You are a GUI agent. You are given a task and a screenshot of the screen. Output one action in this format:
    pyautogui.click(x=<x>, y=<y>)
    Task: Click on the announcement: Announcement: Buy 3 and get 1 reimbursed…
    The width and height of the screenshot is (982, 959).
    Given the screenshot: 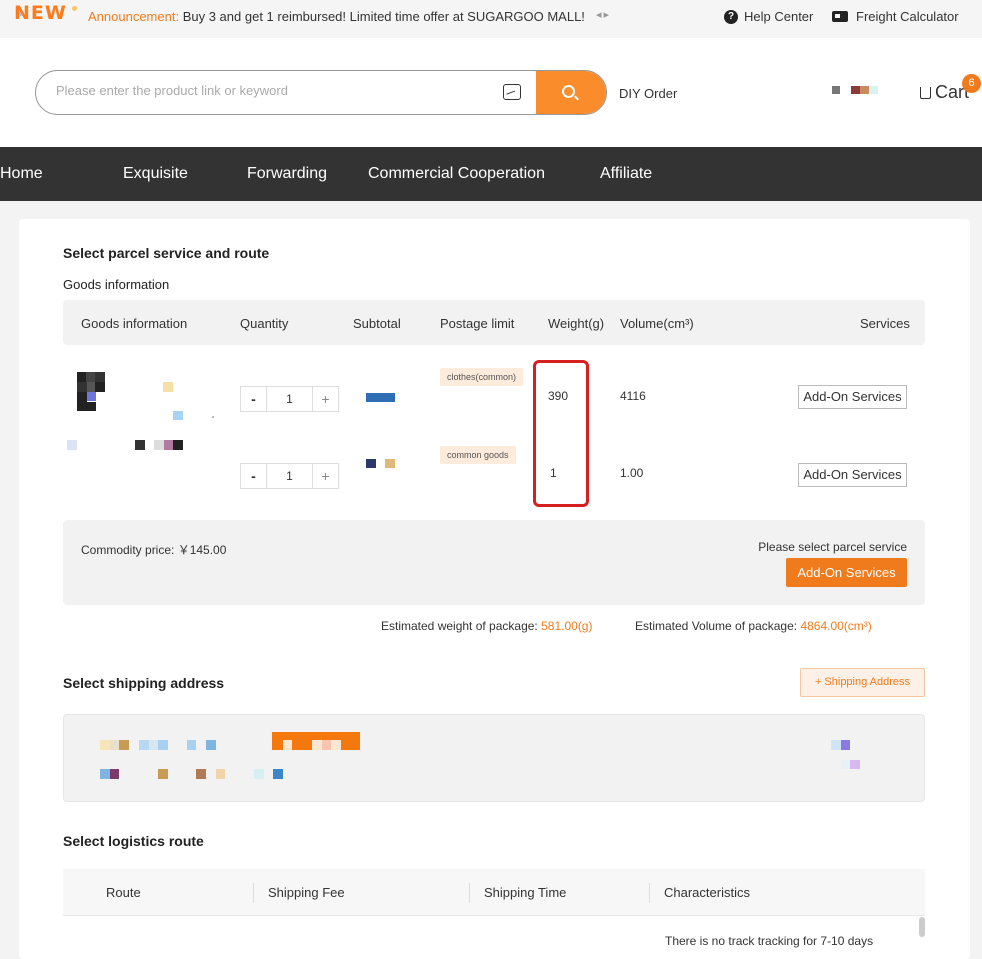 What is the action you would take?
    pyautogui.click(x=336, y=16)
    